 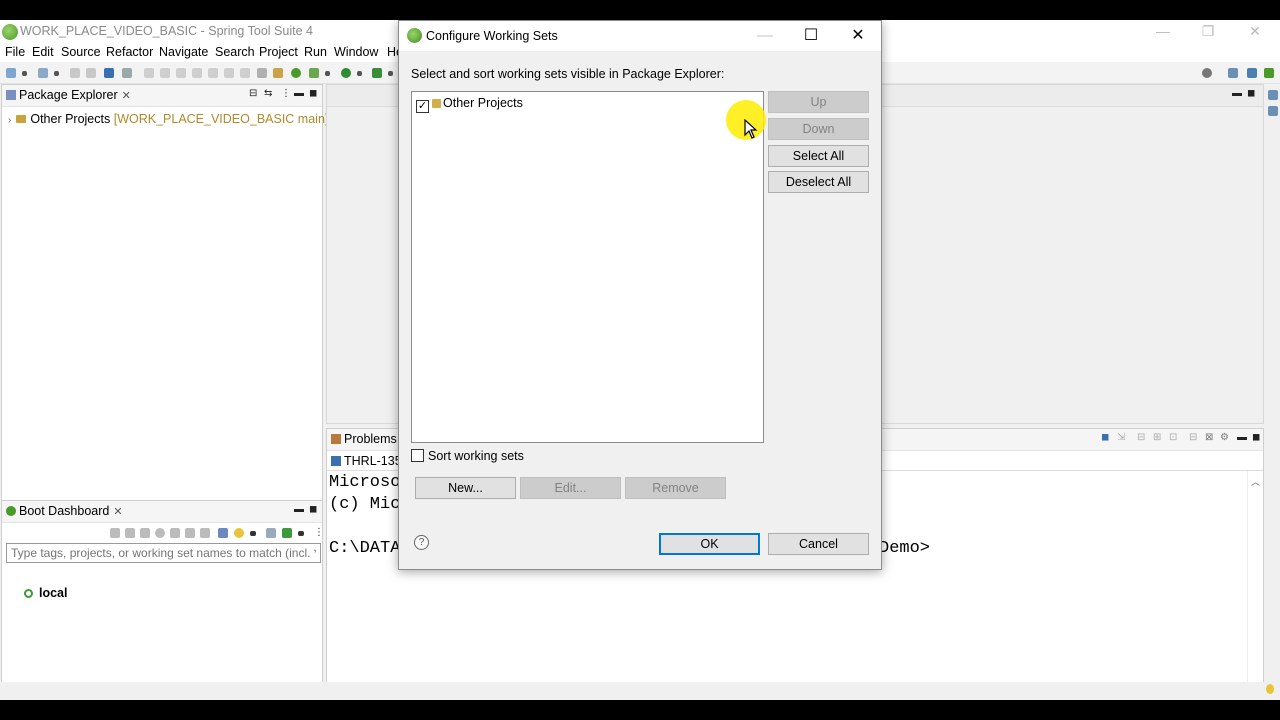 What do you see at coordinates (229, 73) in the screenshot?
I see `step-over-icon` at bounding box center [229, 73].